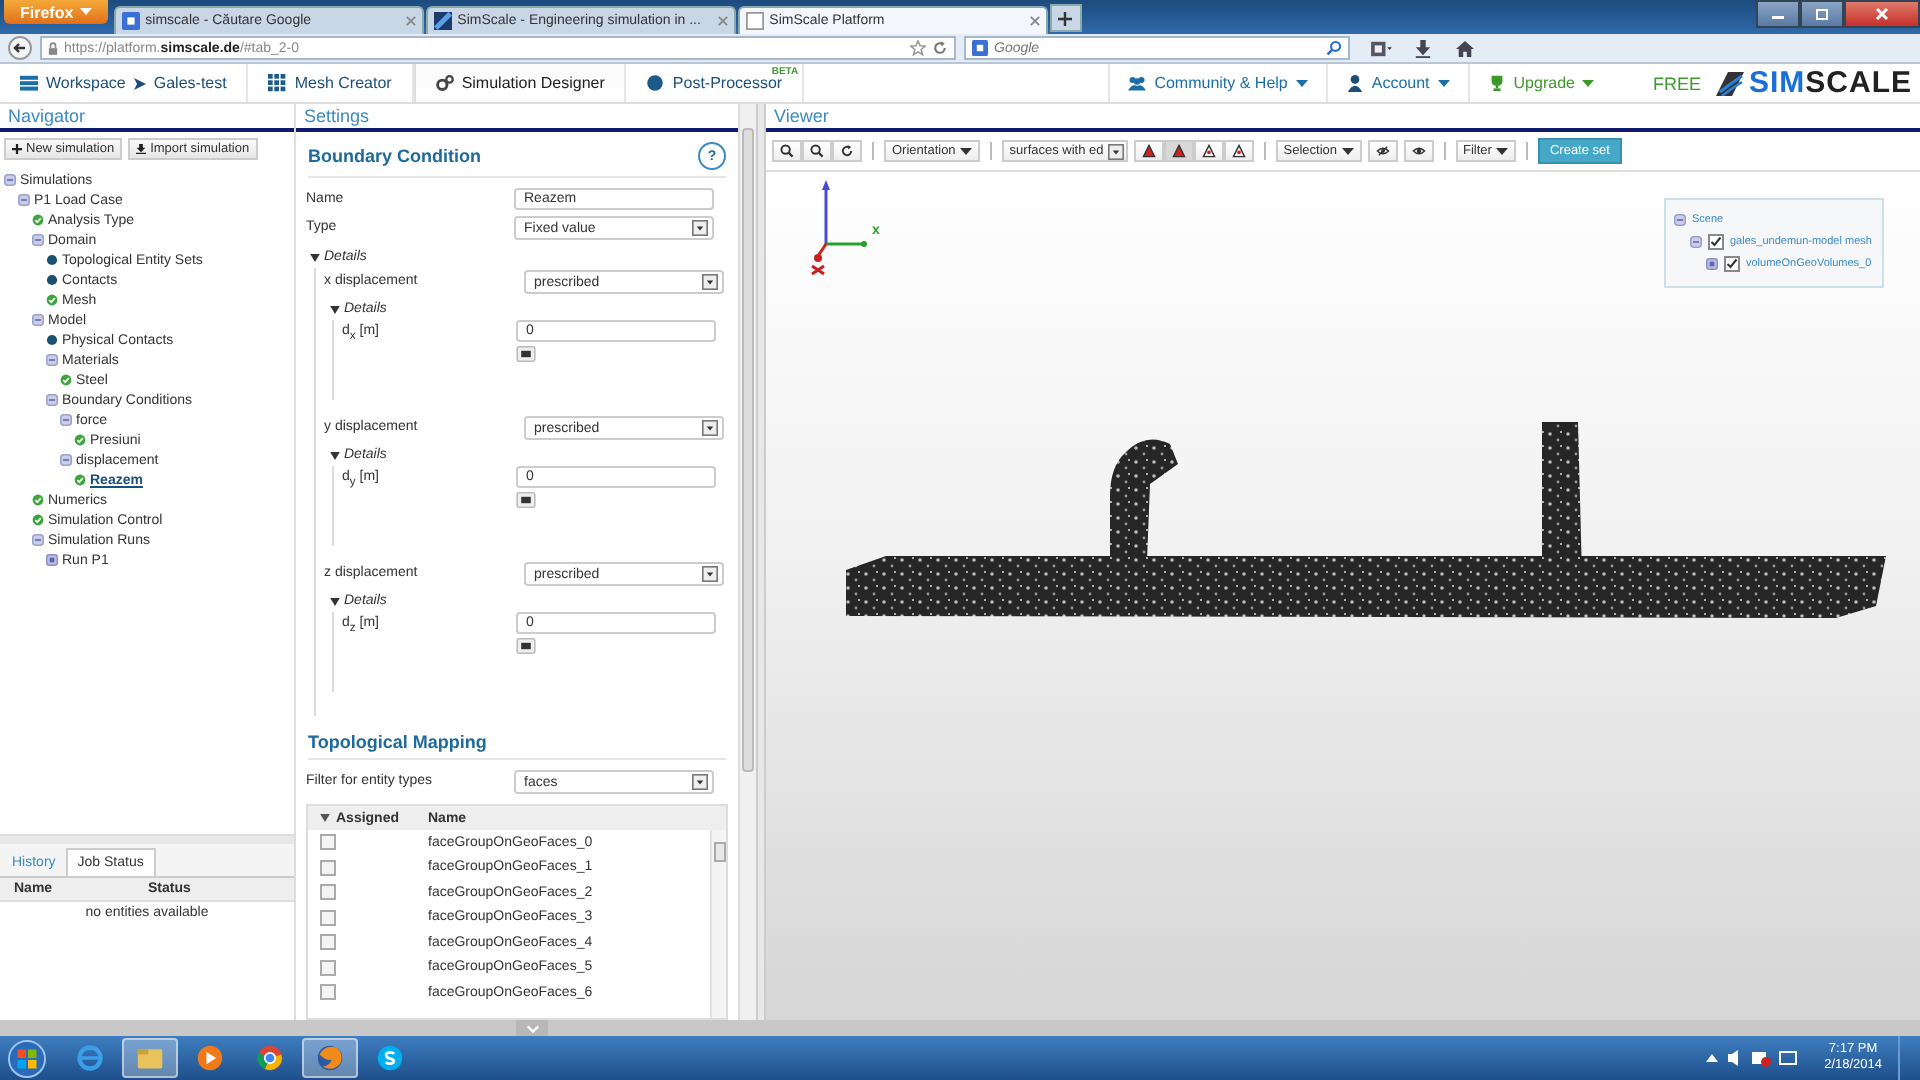  I want to click on new-tab-button, so click(1065, 18).